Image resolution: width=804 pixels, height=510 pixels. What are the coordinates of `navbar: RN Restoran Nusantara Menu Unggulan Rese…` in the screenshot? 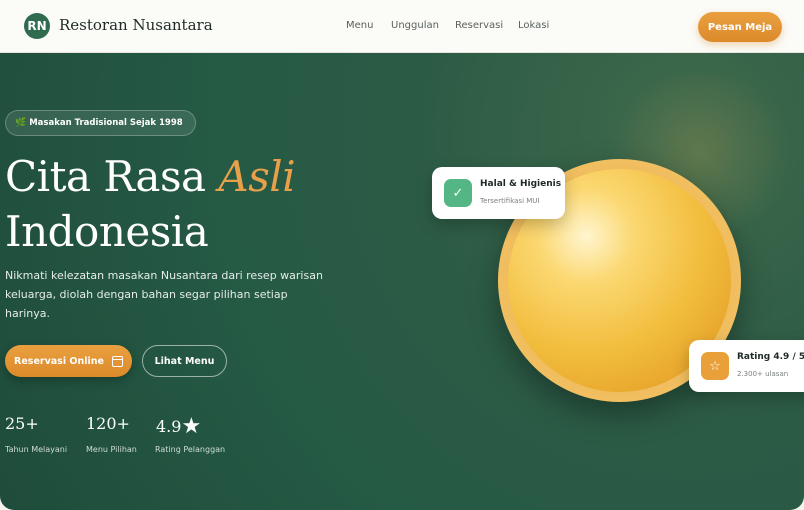 It's located at (402, 26).